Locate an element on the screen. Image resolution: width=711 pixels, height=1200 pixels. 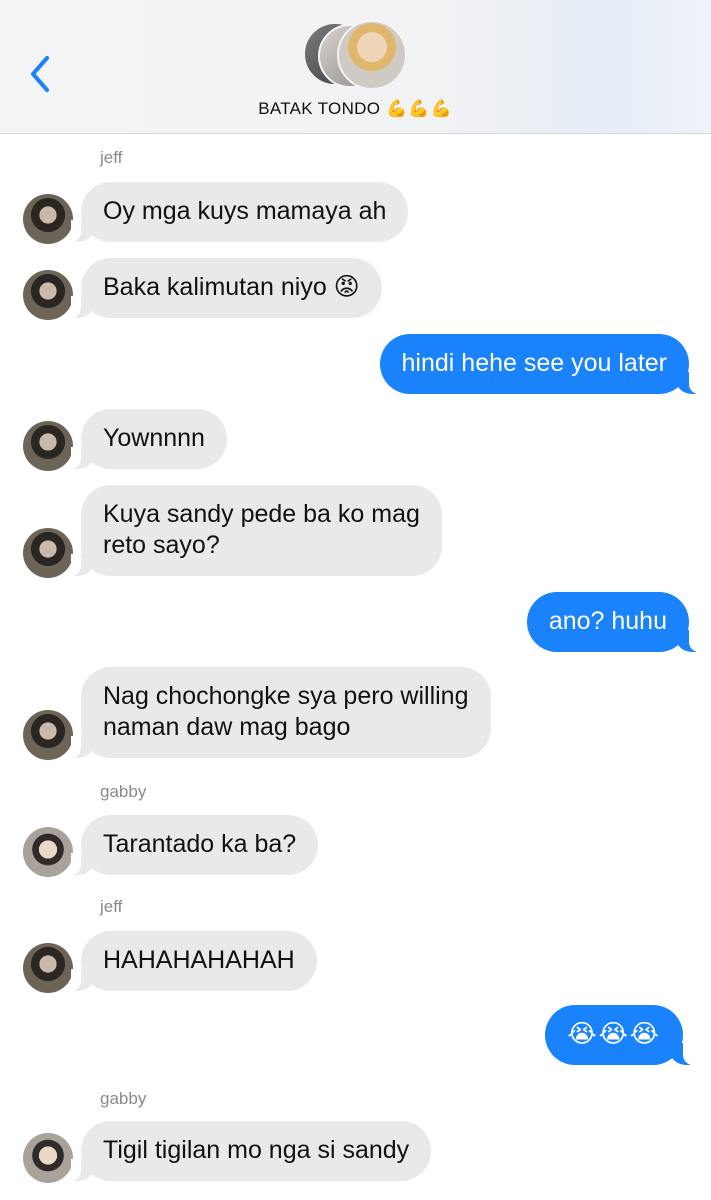
flexed-biceps-emoji: 💪💪💪 is located at coordinates (419, 108).